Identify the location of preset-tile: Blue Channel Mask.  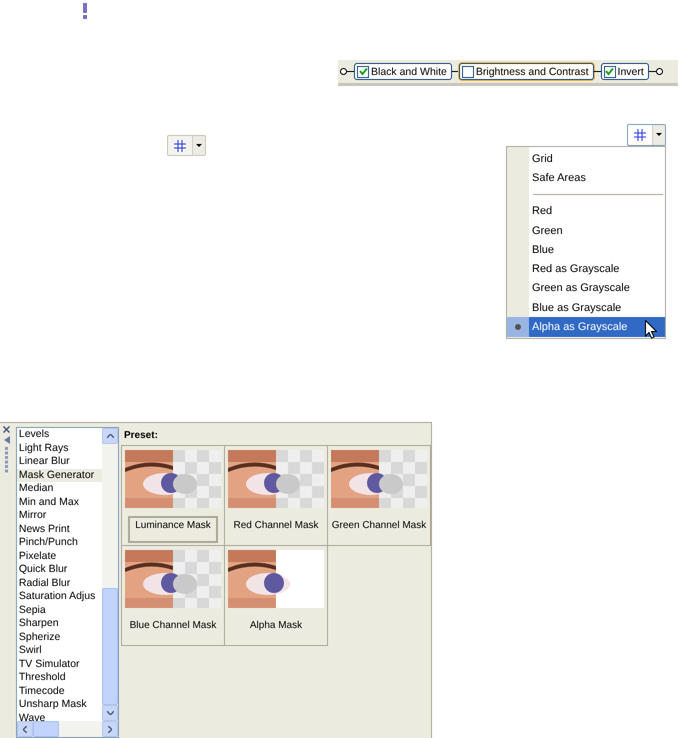
(173, 596).